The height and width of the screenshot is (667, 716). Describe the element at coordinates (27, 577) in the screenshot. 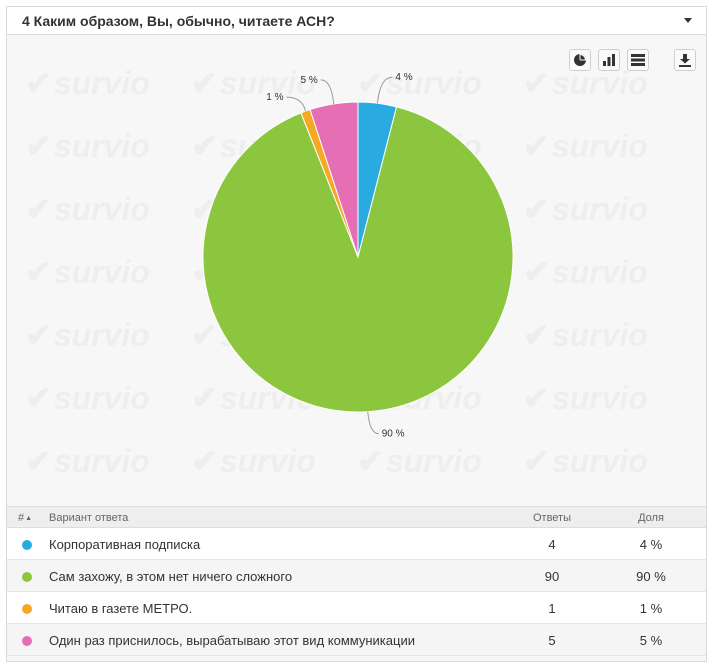

I see `legend-dot-green` at that location.